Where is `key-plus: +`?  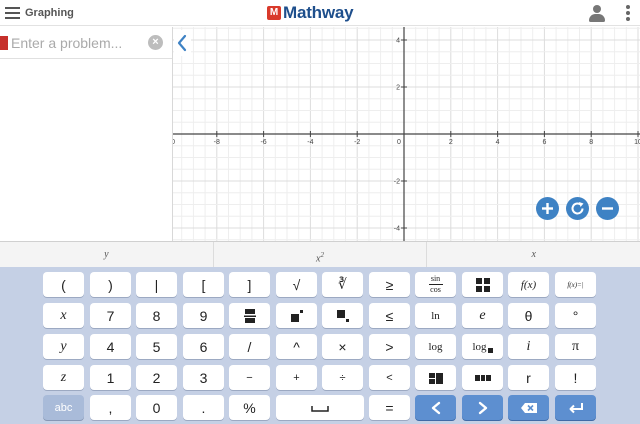
key-plus: + is located at coordinates (296, 377).